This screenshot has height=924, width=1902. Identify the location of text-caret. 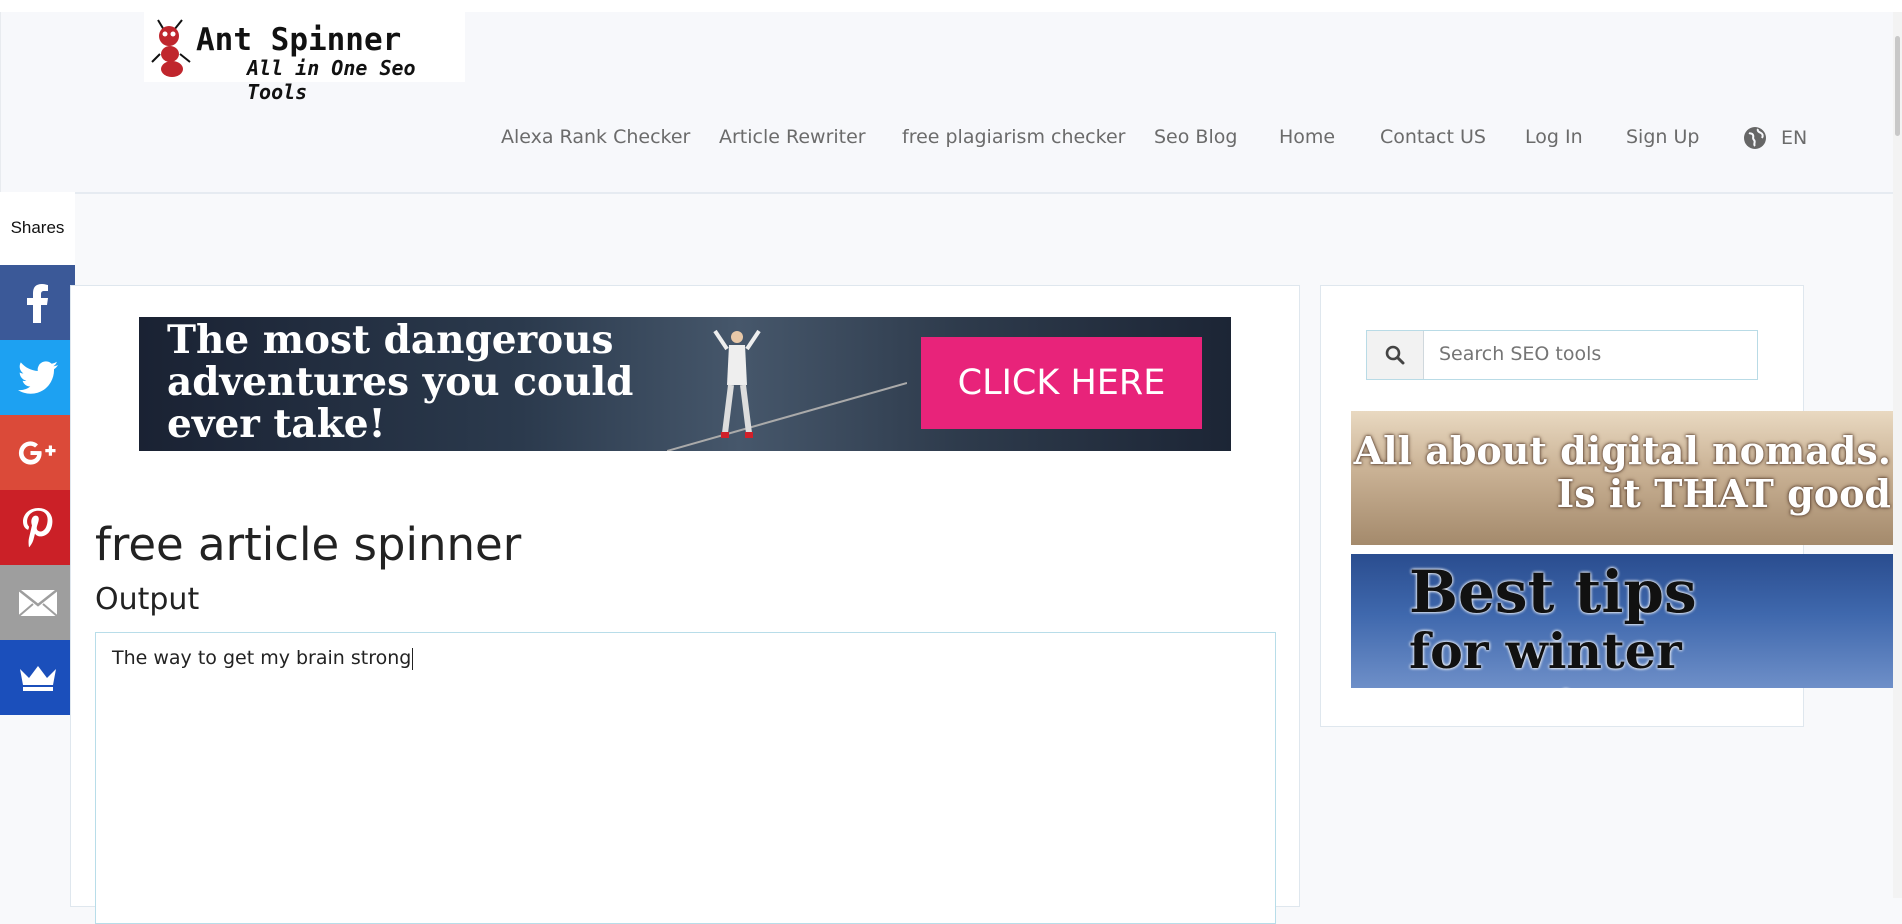
(413, 658).